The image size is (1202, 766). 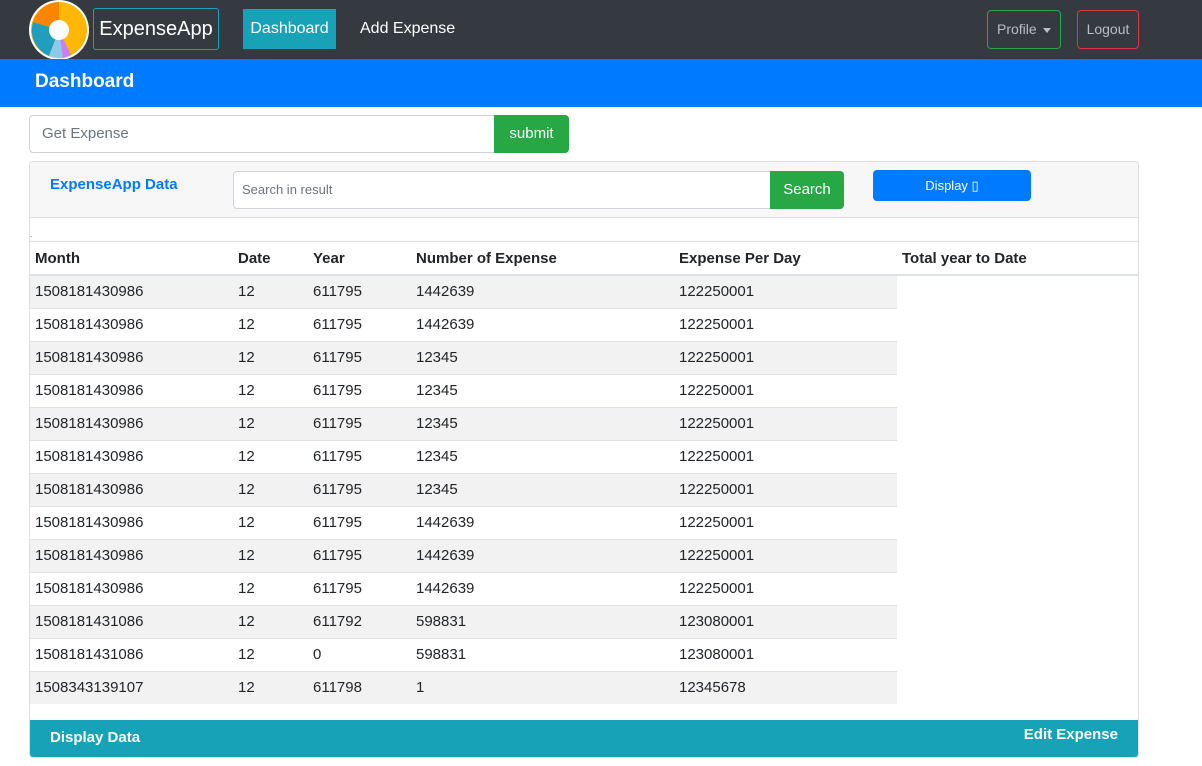 What do you see at coordinates (114, 184) in the screenshot?
I see `card-title: ExpenseApp Data` at bounding box center [114, 184].